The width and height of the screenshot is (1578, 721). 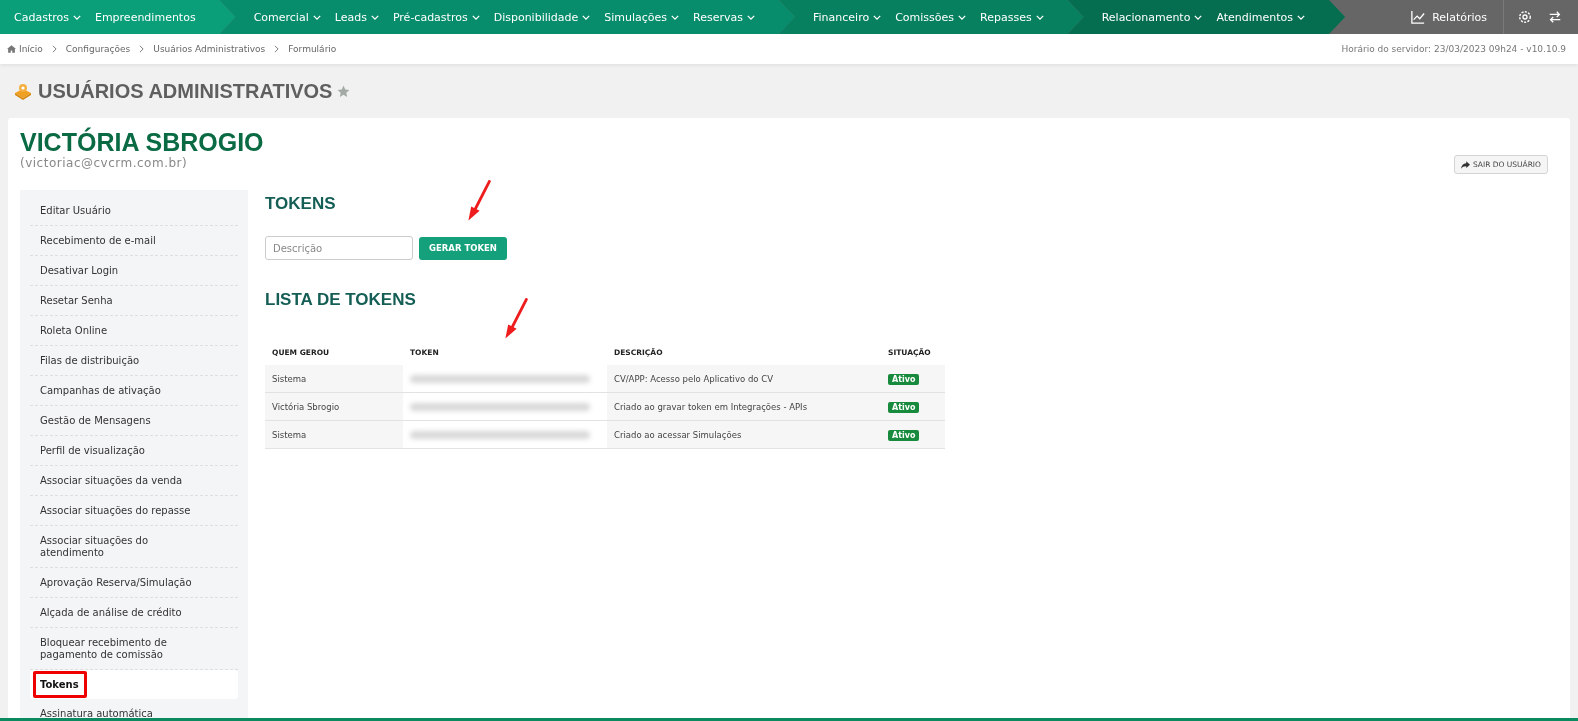 What do you see at coordinates (209, 49) in the screenshot?
I see `breadcrumb-link: Usuários Administrativos` at bounding box center [209, 49].